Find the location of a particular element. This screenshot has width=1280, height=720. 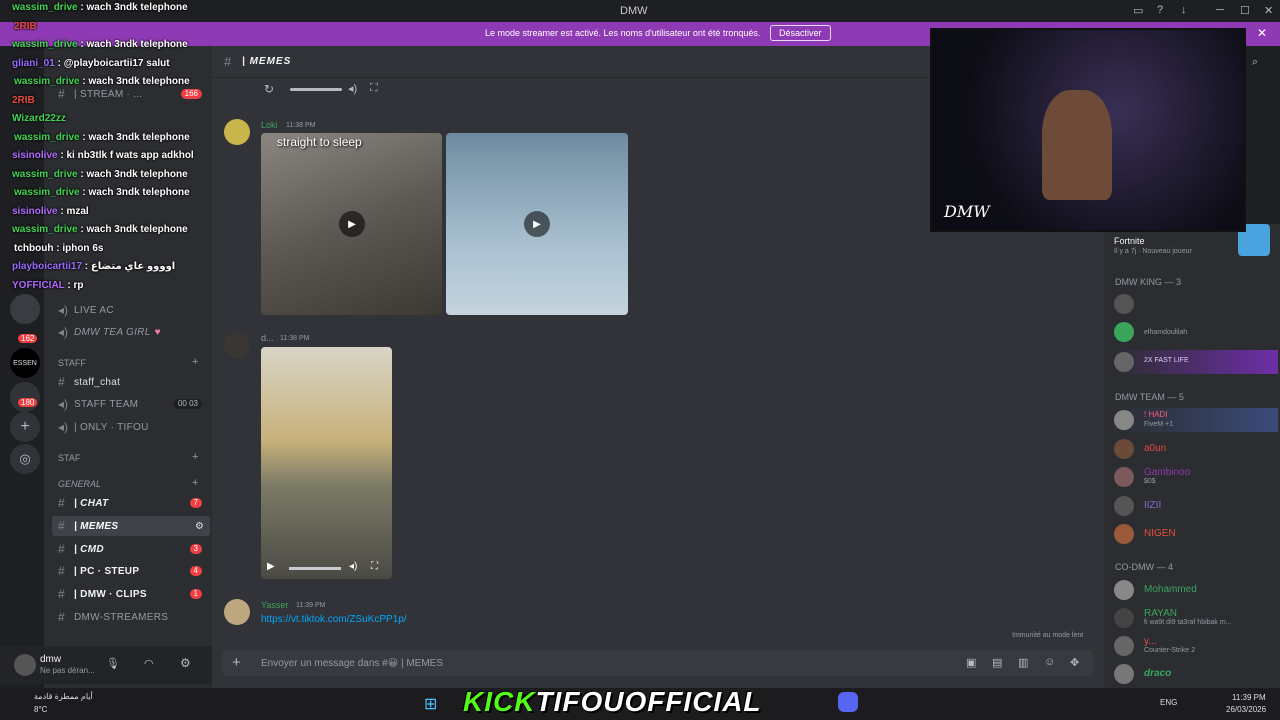

composer-placeholder: Envoyer un message dans #😀 | MEMES is located at coordinates (352, 663).